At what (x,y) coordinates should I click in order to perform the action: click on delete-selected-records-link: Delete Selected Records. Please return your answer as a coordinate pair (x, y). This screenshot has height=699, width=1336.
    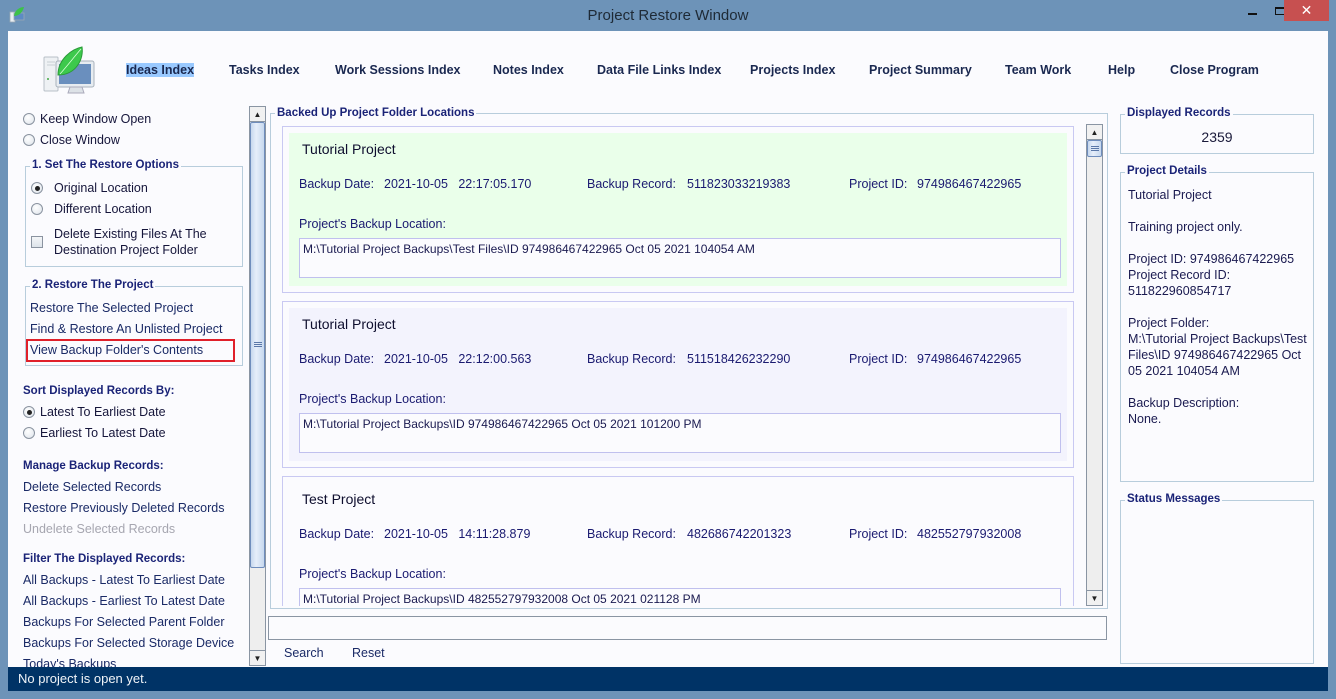
    Looking at the image, I should click on (92, 487).